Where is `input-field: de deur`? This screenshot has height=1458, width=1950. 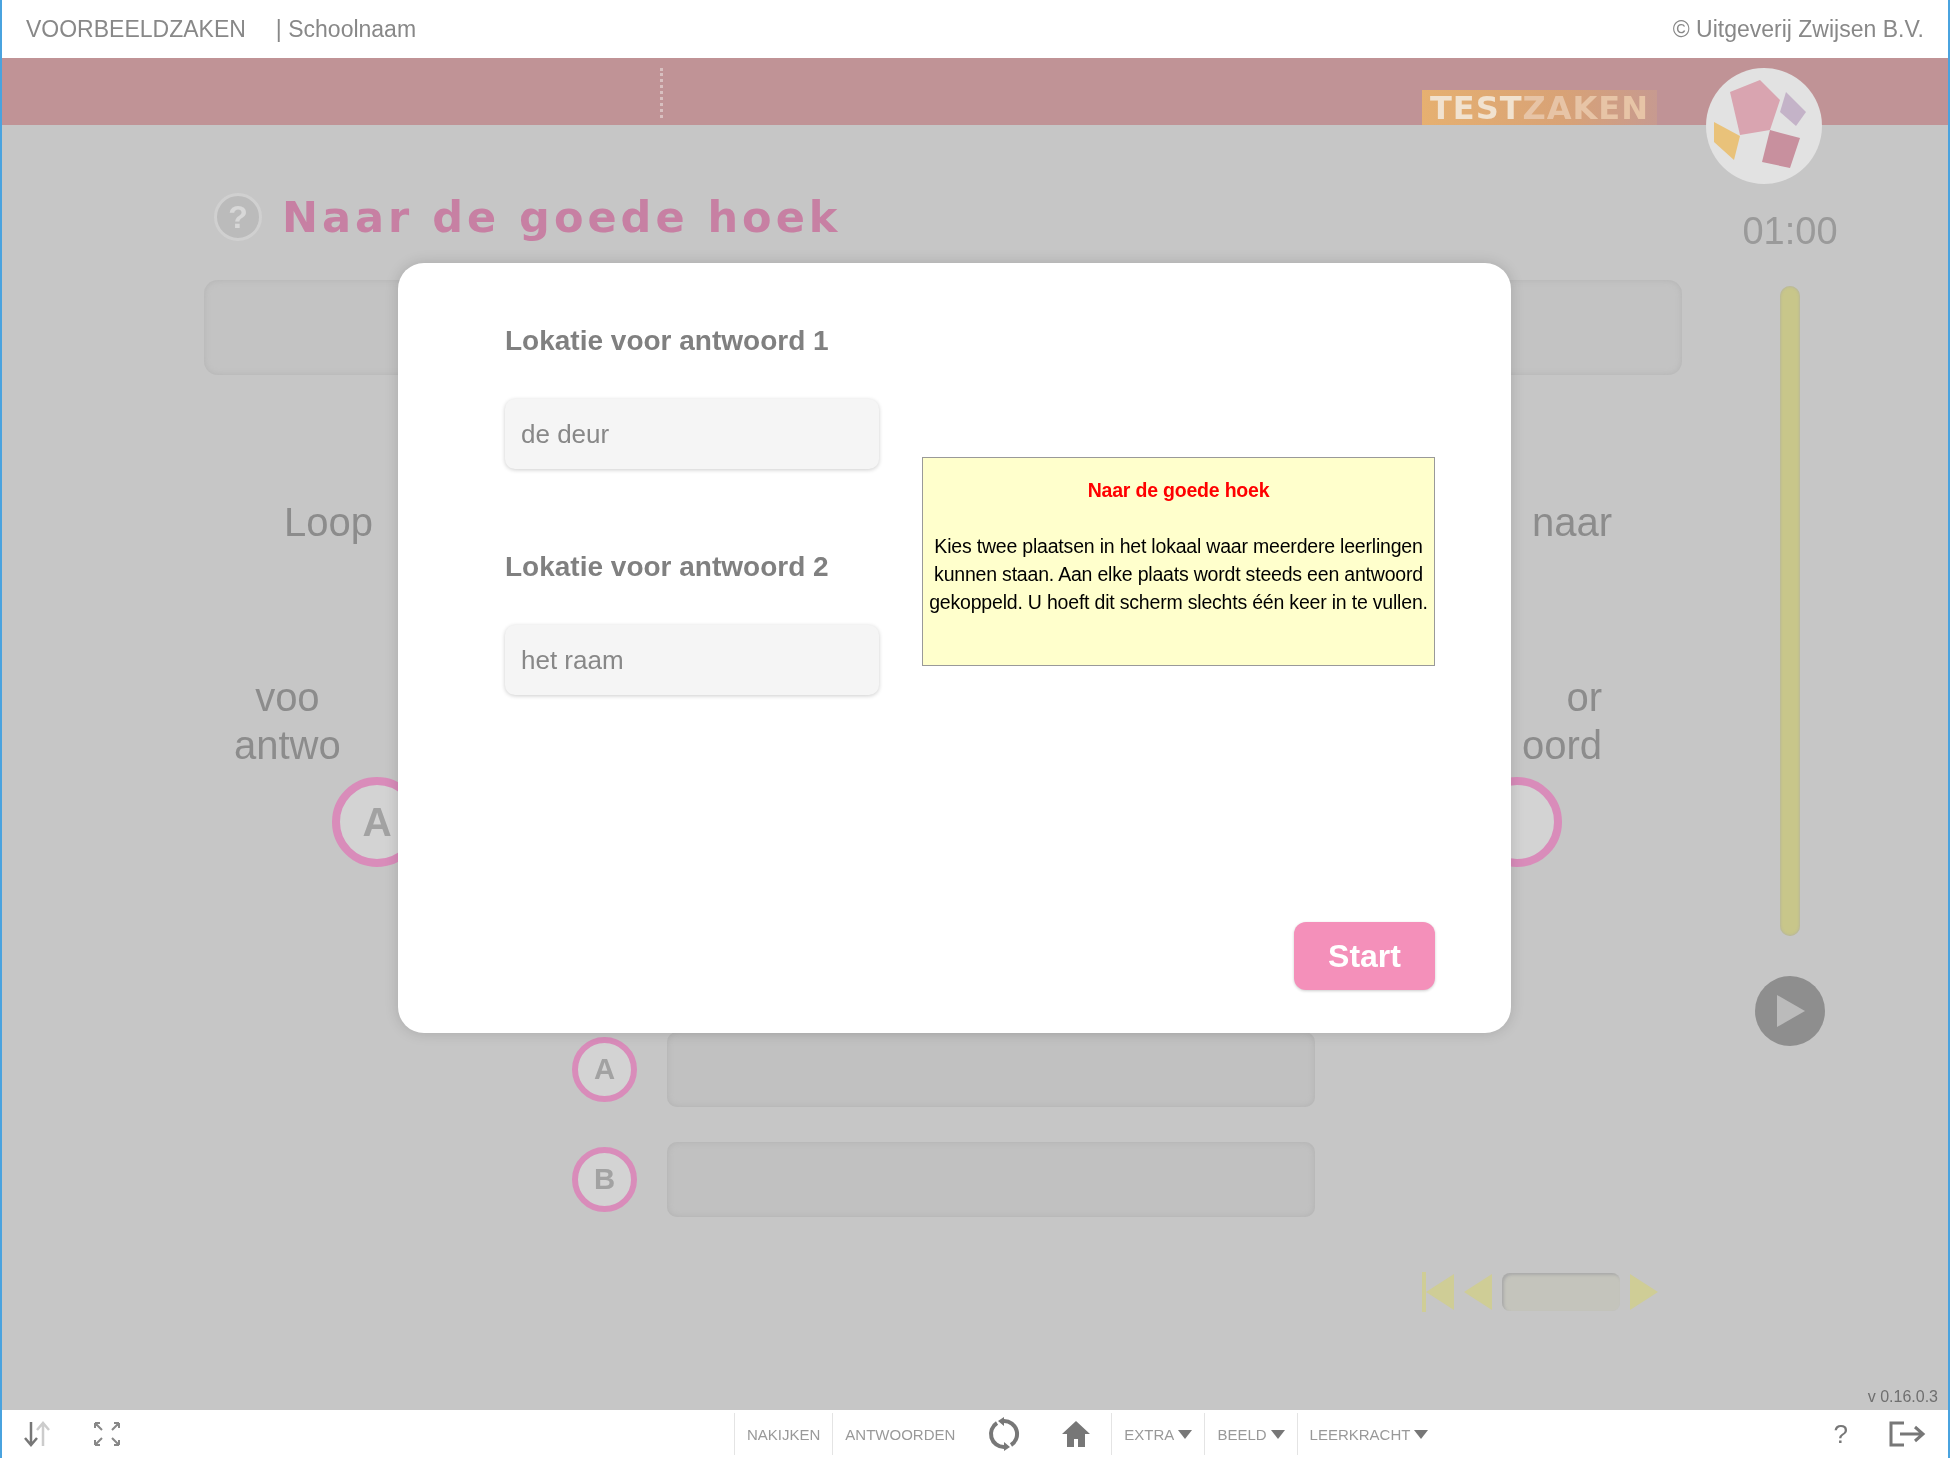
input-field: de deur is located at coordinates (692, 434).